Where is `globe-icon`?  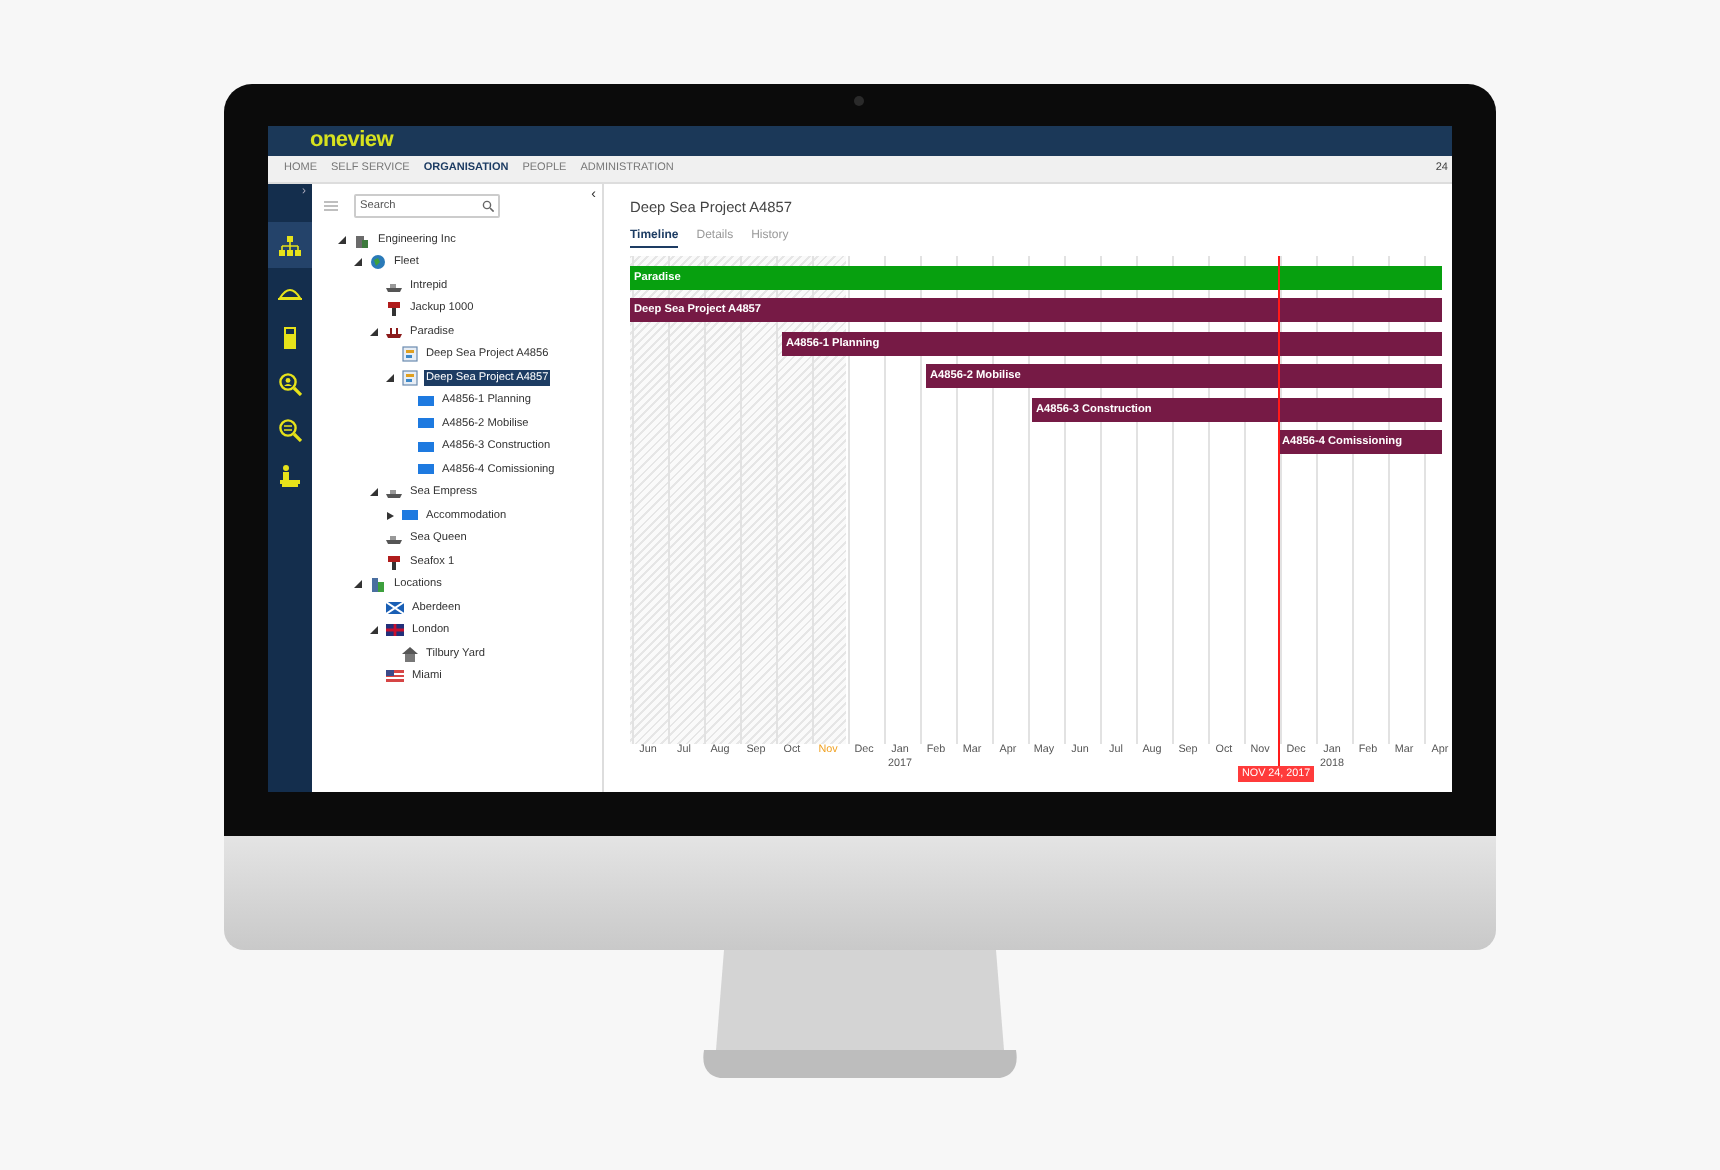 globe-icon is located at coordinates (378, 262).